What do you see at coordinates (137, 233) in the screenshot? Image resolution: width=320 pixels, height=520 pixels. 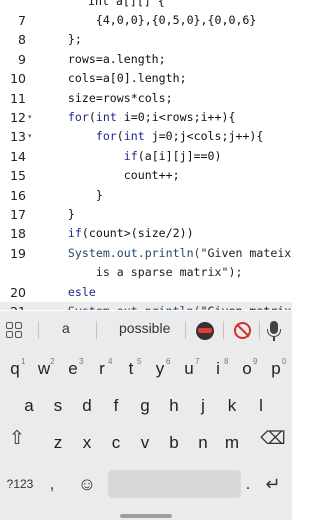 I see `code-token: (count>(size/2))` at bounding box center [137, 233].